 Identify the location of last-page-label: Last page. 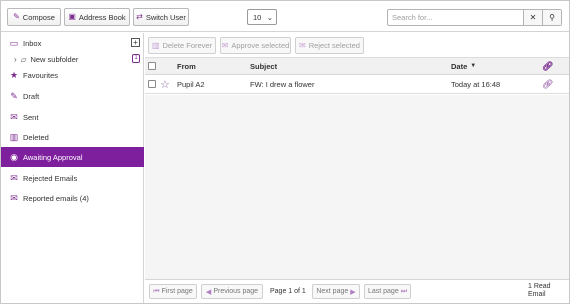
(383, 291).